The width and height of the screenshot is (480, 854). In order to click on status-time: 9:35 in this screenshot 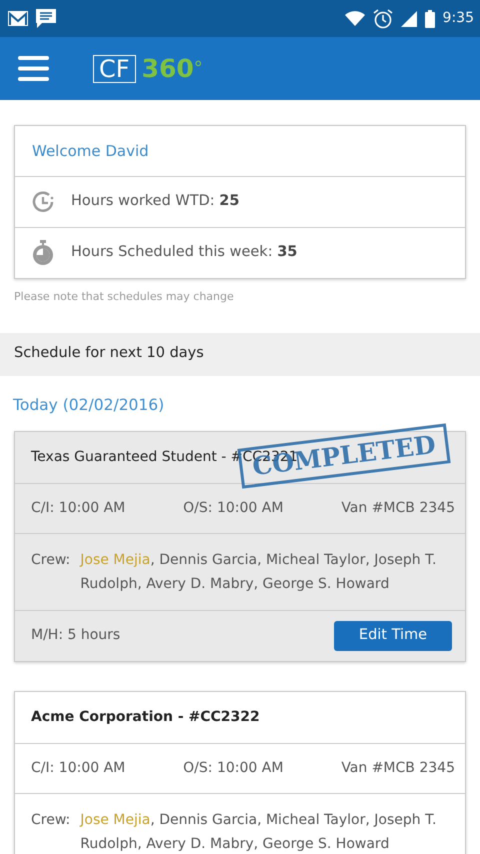, I will do `click(458, 18)`.